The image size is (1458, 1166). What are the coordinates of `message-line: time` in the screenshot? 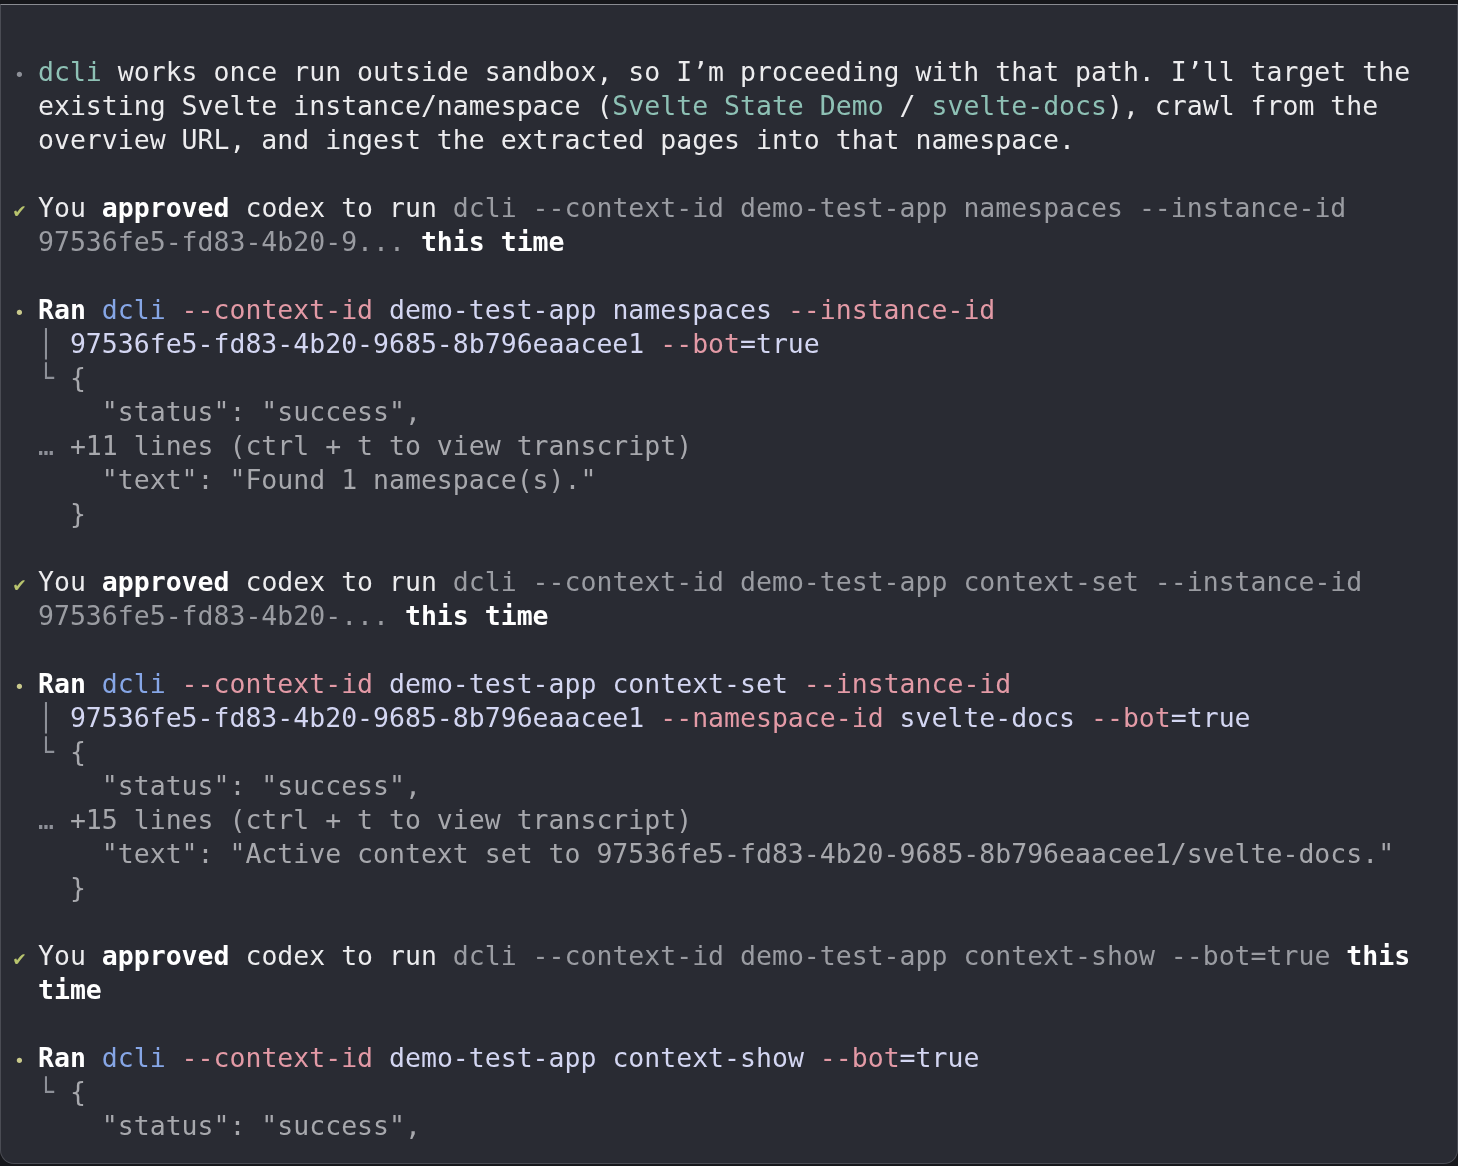 It's located at (70, 990).